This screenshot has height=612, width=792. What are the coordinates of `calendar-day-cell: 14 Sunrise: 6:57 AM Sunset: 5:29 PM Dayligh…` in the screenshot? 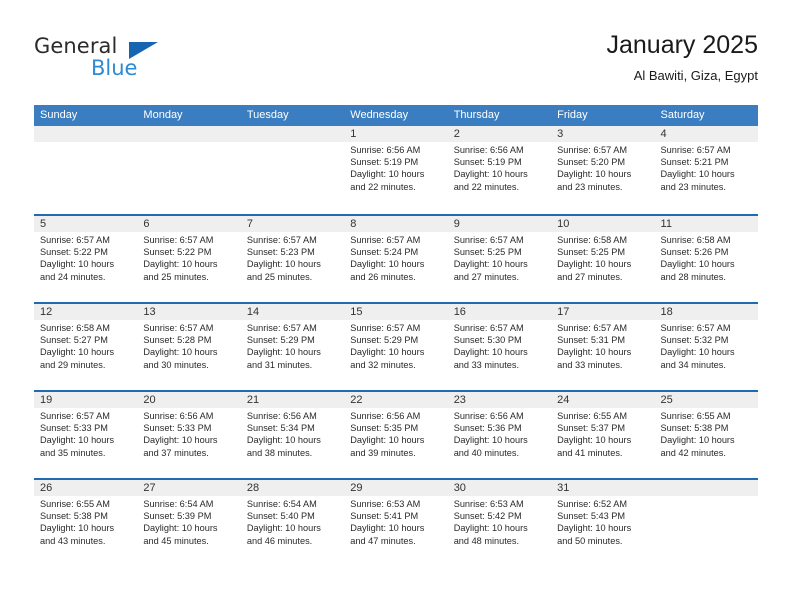 It's located at (292, 347).